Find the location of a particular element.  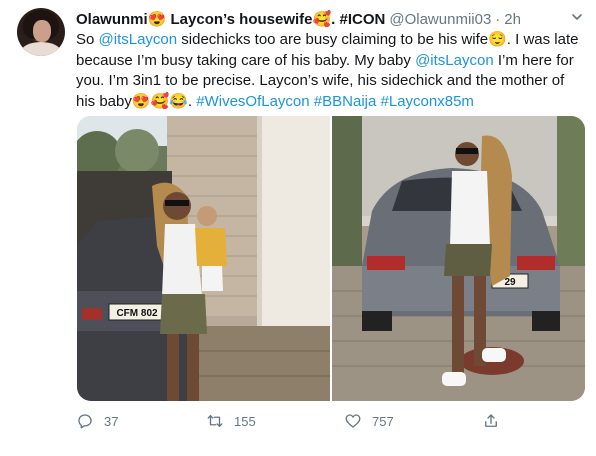

share-icon is located at coordinates (491, 420).